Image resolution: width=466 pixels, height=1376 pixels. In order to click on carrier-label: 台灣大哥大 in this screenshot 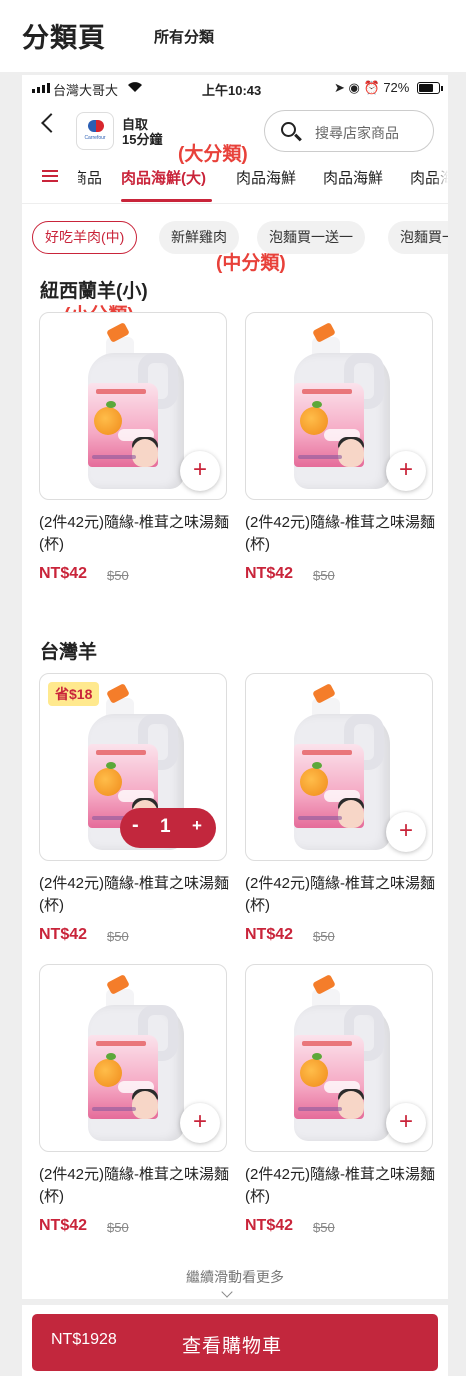, I will do `click(86, 90)`.